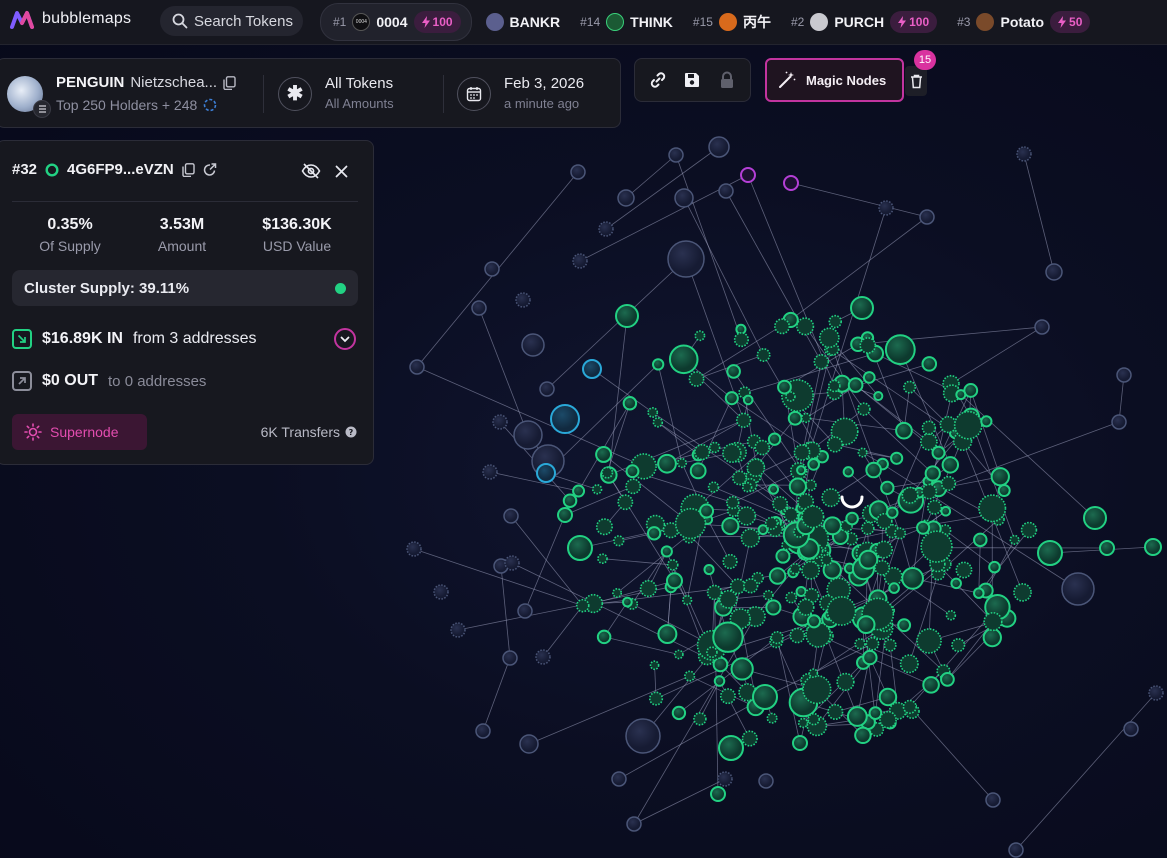  Describe the element at coordinates (523, 22) in the screenshot. I see `ticker-item-bankr: BANKR` at that location.